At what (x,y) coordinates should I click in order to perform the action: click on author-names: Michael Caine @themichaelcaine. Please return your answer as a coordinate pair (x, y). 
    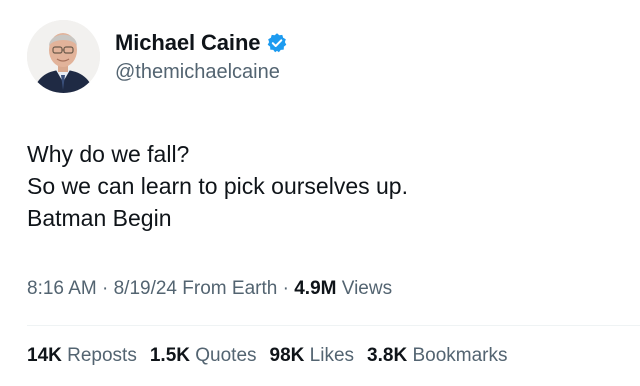
    Looking at the image, I should click on (201, 56).